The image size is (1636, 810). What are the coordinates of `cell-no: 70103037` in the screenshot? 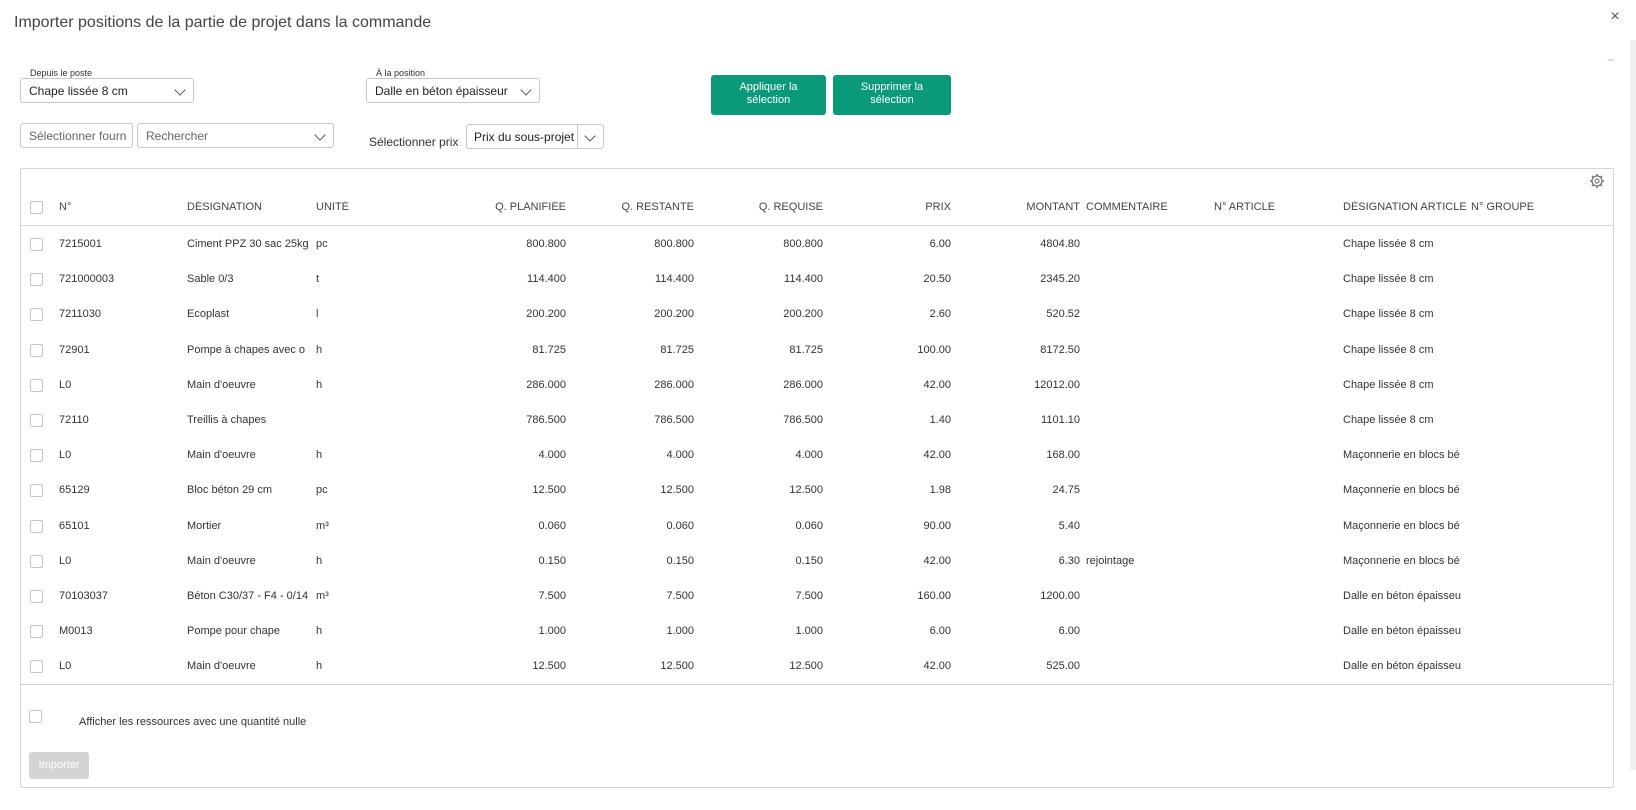 It's located at (83, 596).